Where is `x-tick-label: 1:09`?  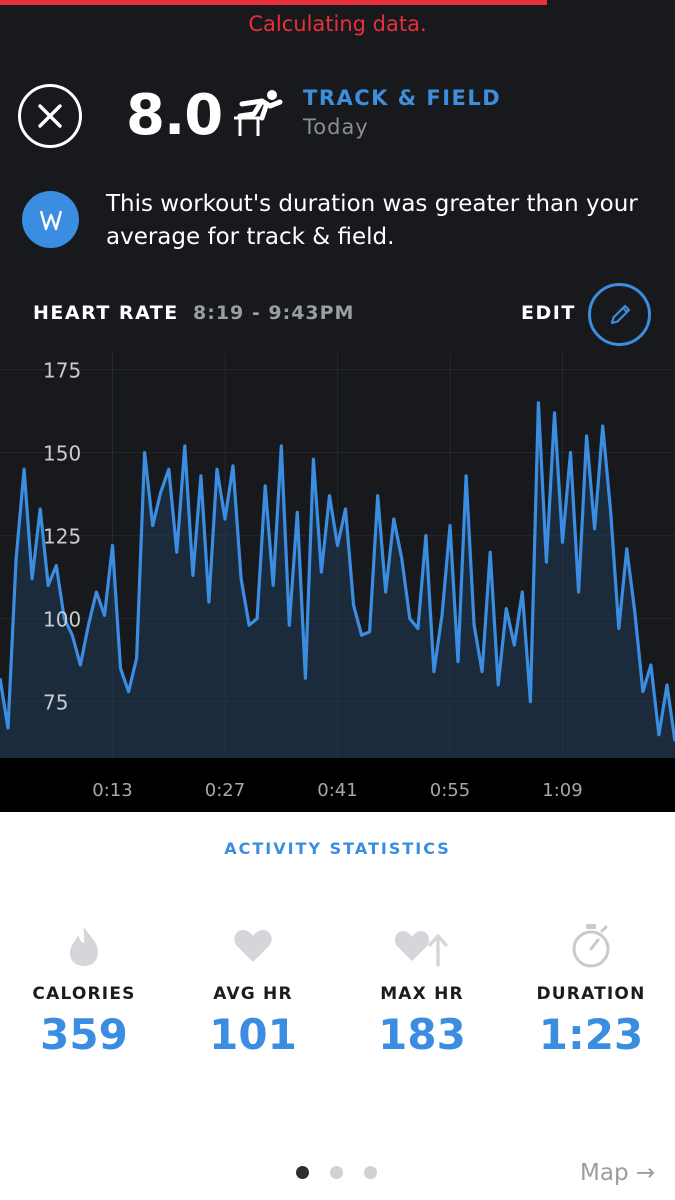
x-tick-label: 1:09 is located at coordinates (562, 790).